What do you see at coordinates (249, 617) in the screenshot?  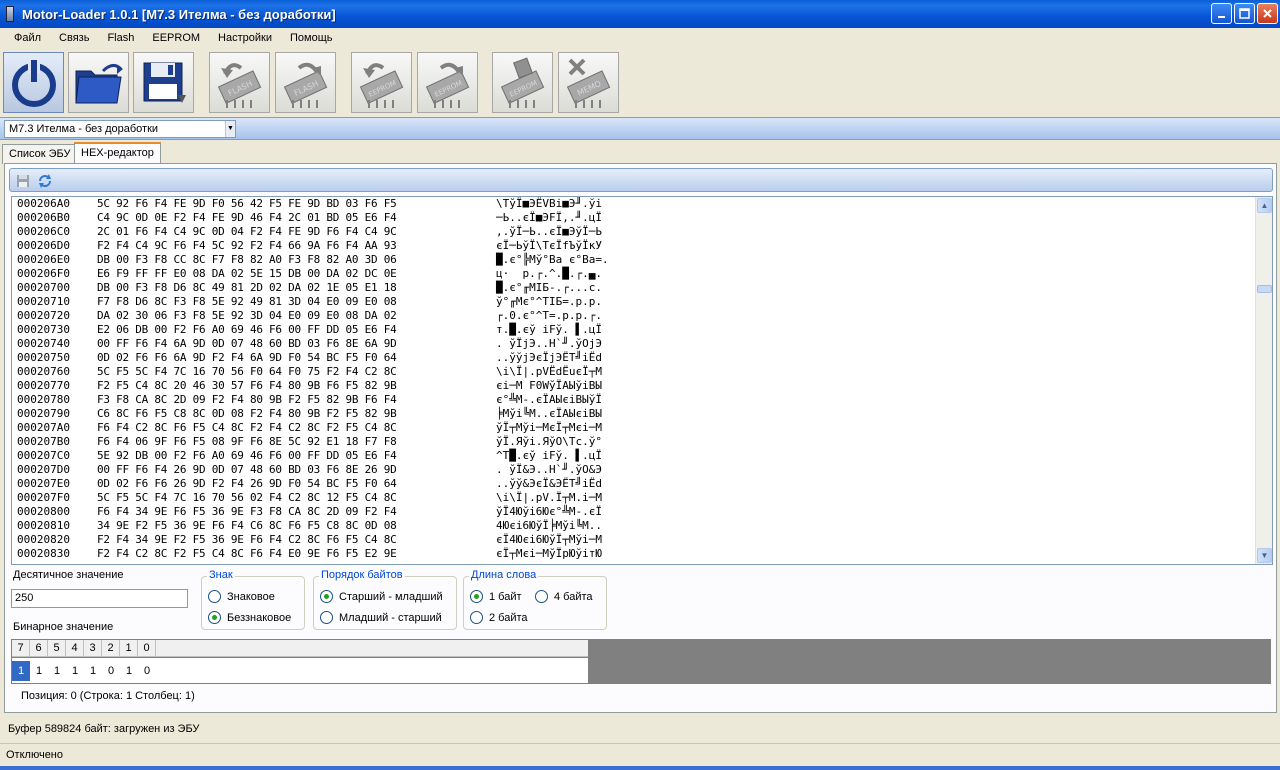 I see `radio-unsigned: Беззнаковое` at bounding box center [249, 617].